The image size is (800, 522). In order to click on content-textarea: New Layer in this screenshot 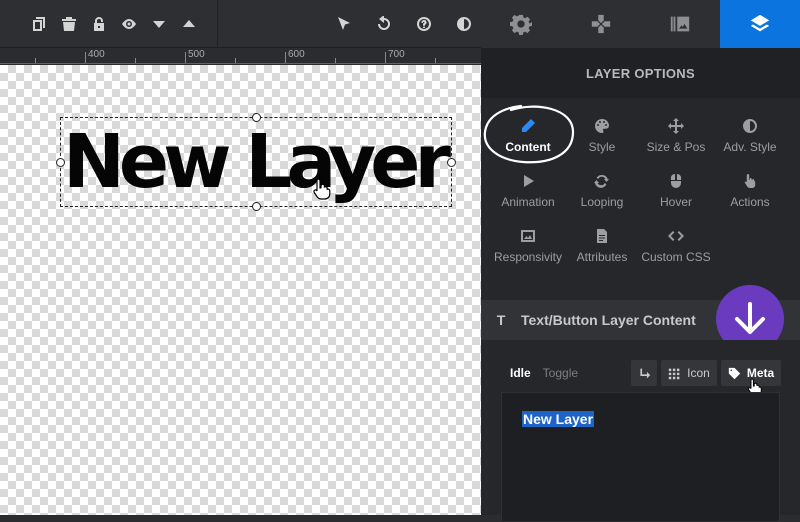, I will do `click(640, 457)`.